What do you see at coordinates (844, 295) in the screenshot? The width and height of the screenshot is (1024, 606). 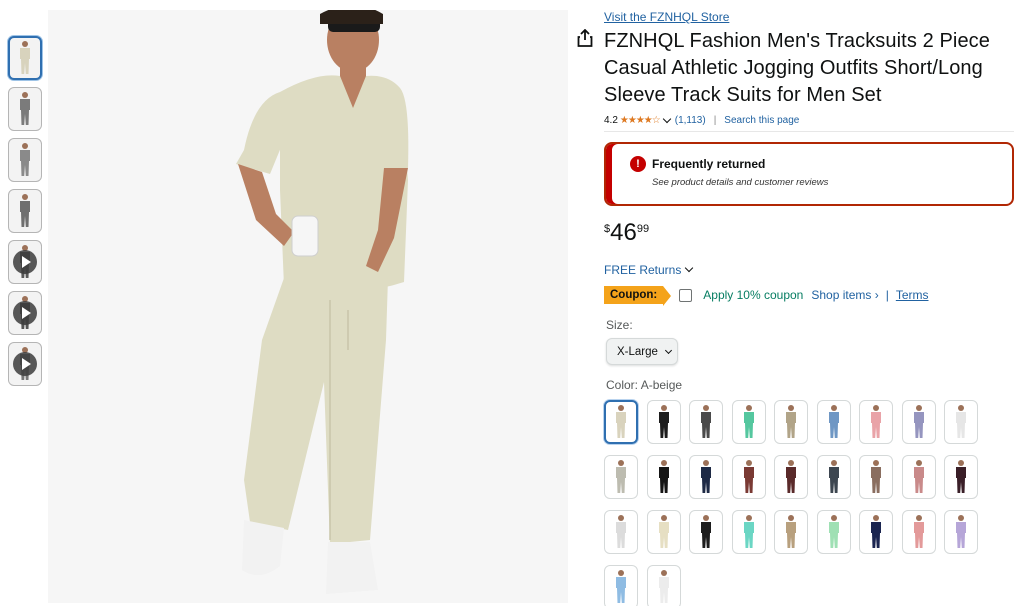 I see `shop-items-link: Shop items ›` at bounding box center [844, 295].